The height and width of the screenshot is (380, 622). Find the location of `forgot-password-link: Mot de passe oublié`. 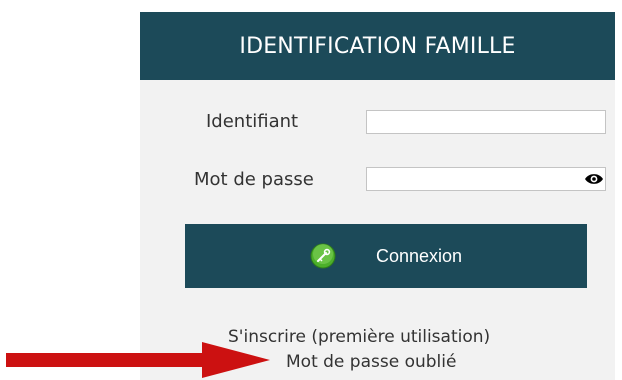

forgot-password-link: Mot de passe oublié is located at coordinates (371, 362).